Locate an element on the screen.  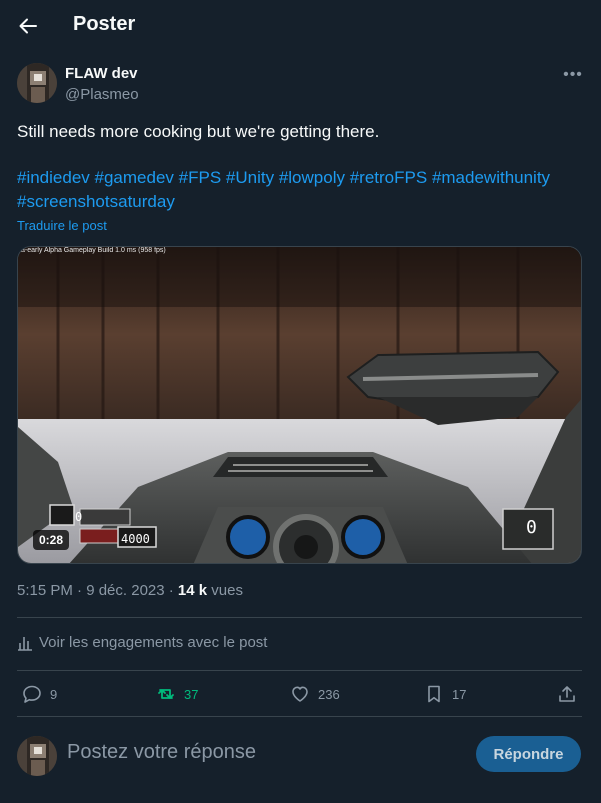
analytics-icon is located at coordinates (25, 643).